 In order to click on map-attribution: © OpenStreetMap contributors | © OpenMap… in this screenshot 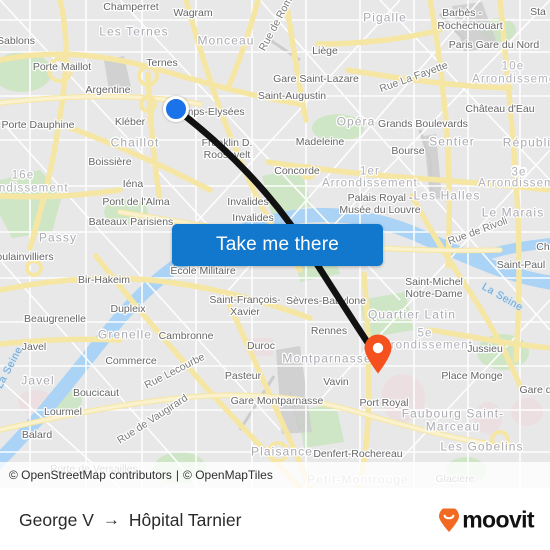, I will do `click(275, 475)`.